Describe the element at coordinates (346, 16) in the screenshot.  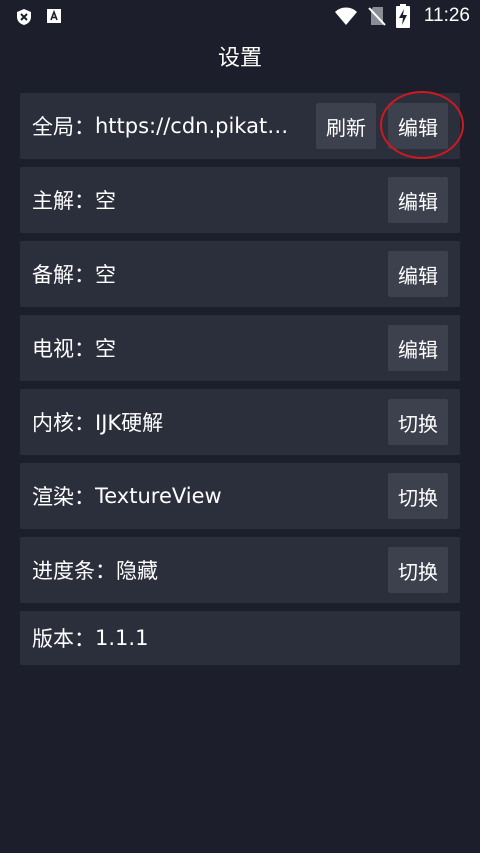
I see `wifi-icon` at that location.